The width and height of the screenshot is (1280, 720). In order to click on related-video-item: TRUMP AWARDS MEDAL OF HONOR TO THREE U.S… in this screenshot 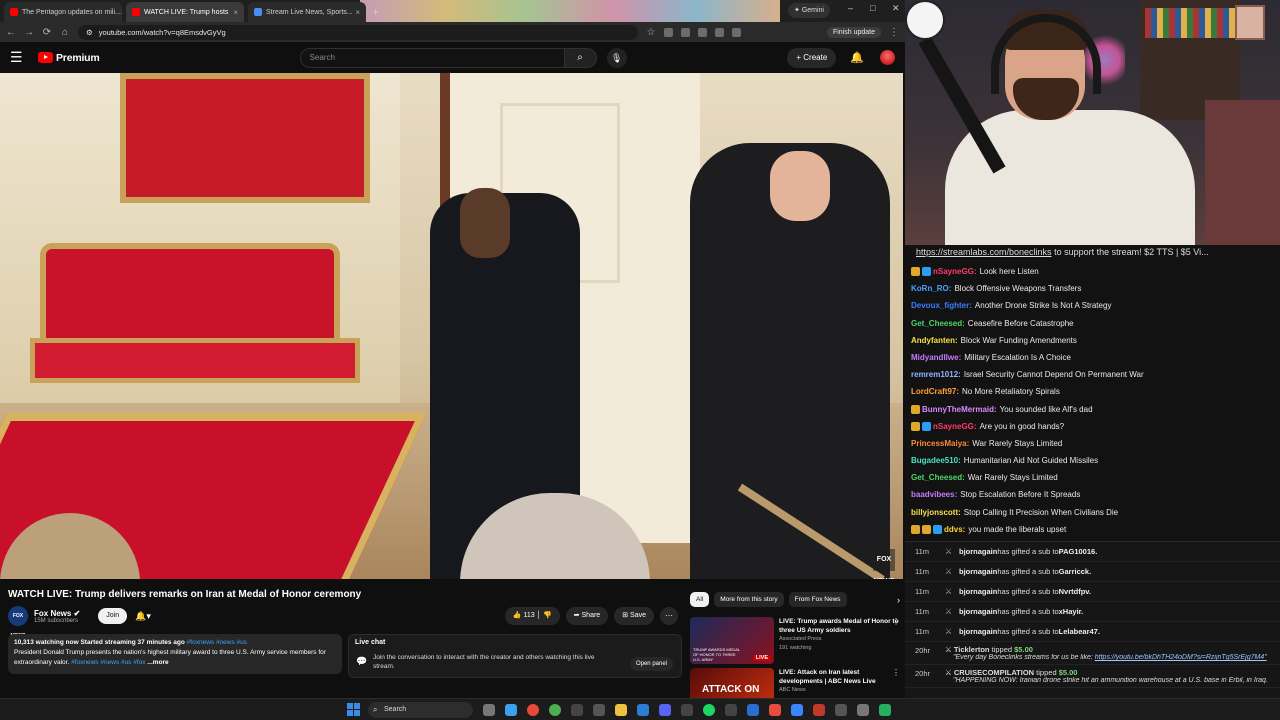, I will do `click(795, 640)`.